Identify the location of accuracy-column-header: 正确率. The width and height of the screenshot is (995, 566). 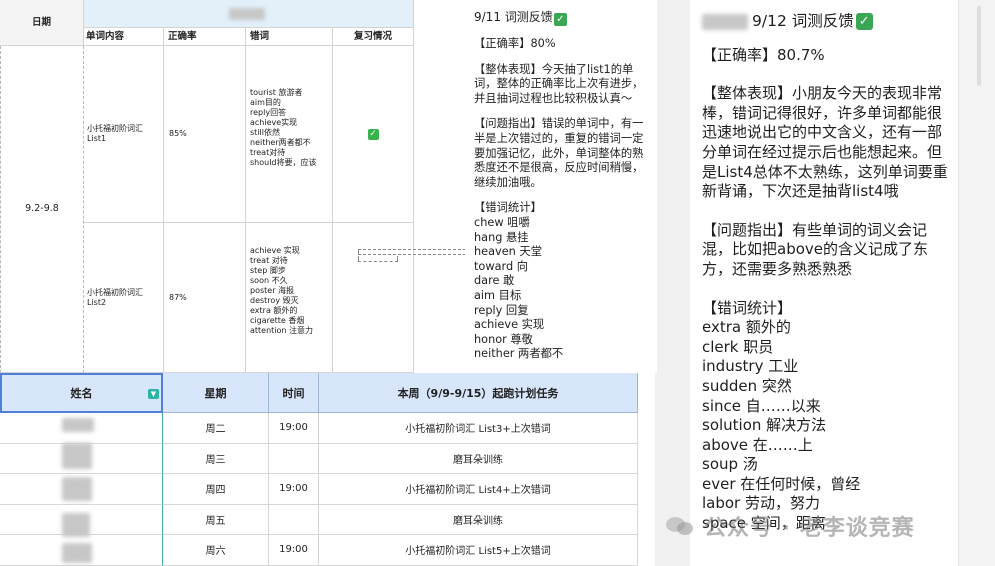
(205, 37).